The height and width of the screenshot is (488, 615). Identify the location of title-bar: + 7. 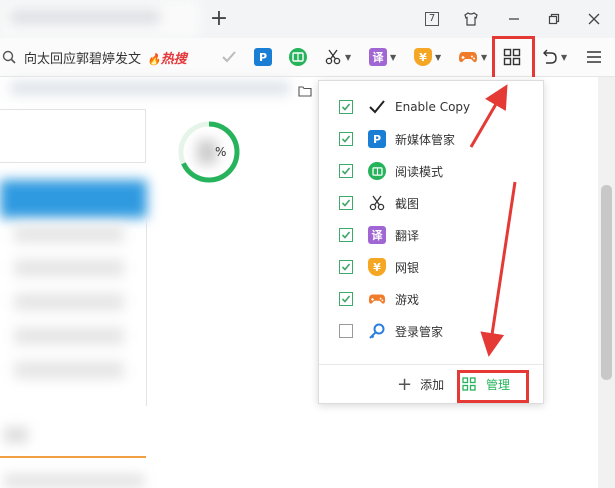
(307, 19).